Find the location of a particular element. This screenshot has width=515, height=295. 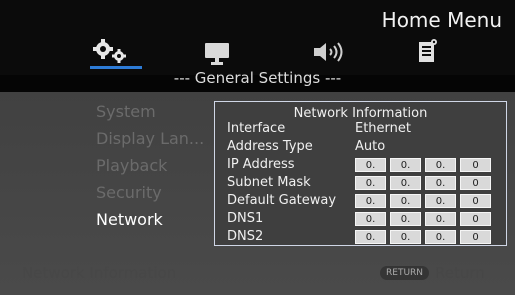

address-type-value: Auto is located at coordinates (370, 146).